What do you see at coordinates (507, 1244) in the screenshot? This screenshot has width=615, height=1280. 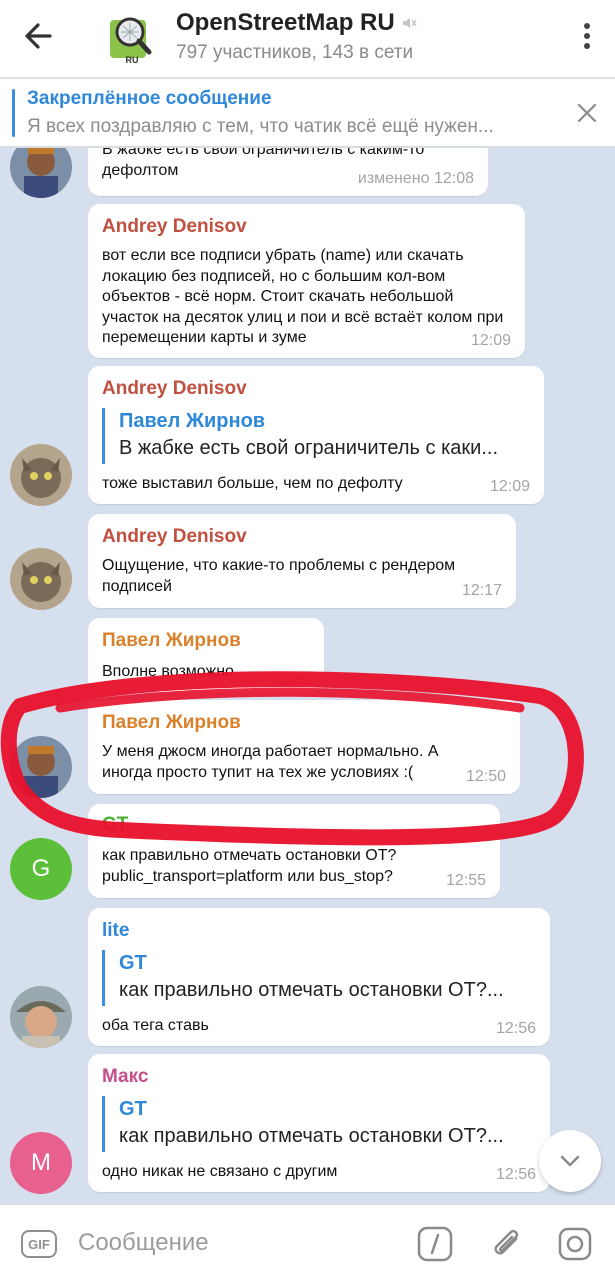 I see `attach-icon` at bounding box center [507, 1244].